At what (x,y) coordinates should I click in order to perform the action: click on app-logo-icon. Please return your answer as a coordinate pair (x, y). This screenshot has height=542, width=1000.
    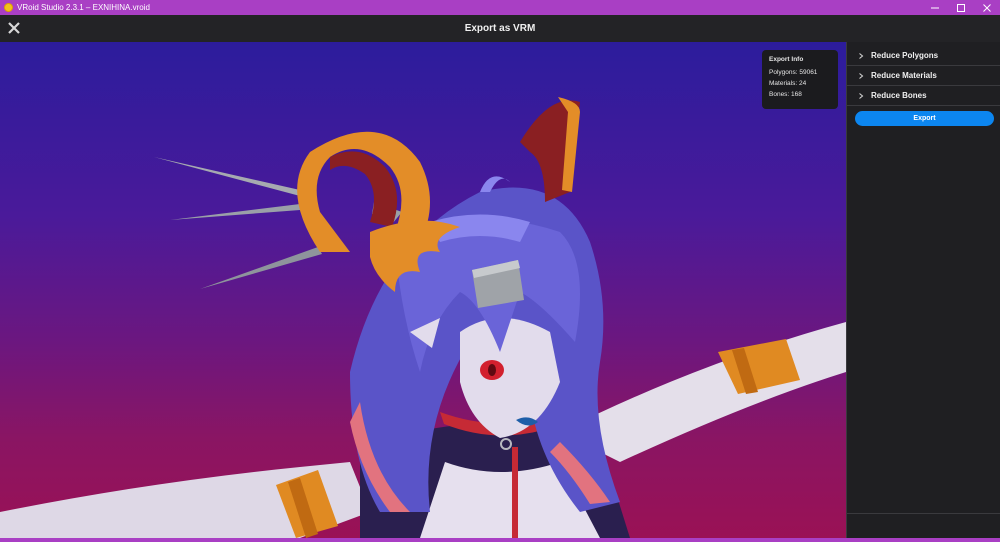
    Looking at the image, I should click on (8, 7).